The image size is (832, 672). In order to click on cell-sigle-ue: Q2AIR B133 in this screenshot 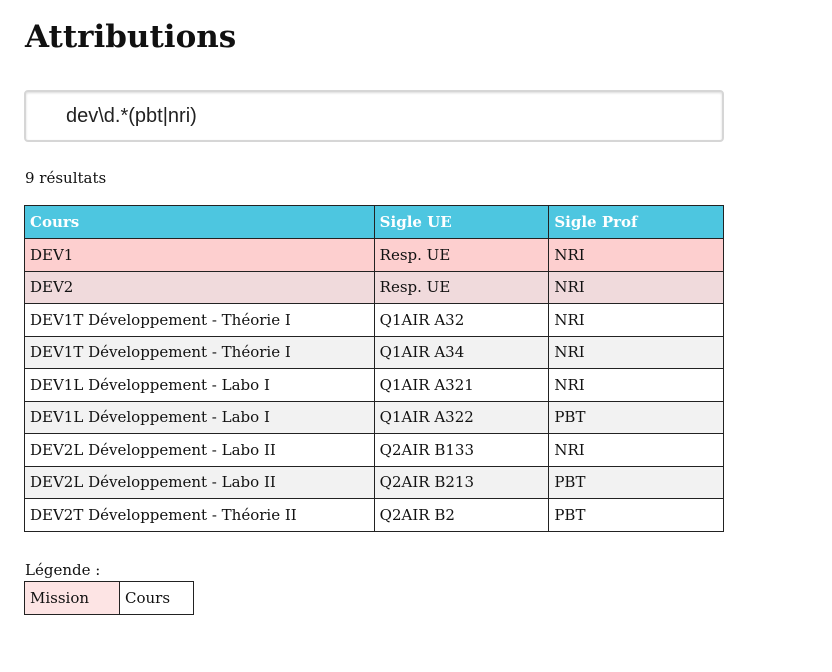, I will do `click(461, 450)`.